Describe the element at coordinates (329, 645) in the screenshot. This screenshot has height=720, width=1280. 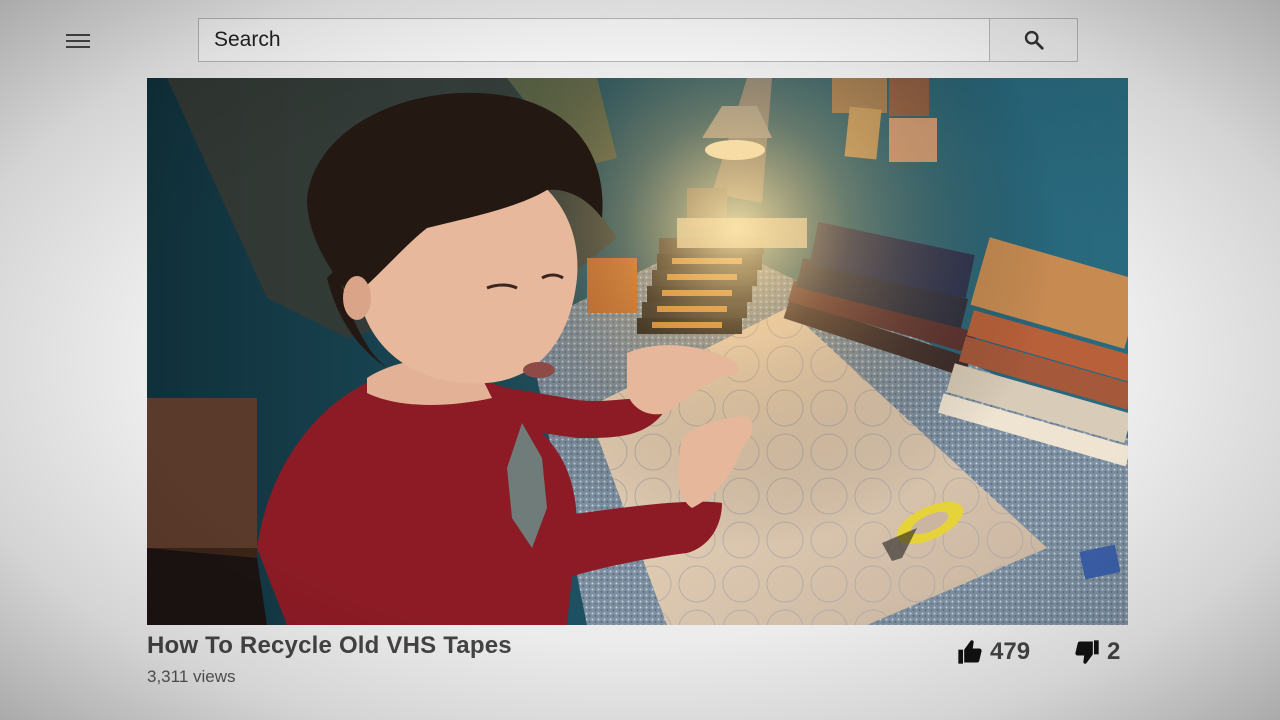
I see `video-title: How To Recycle Old VHS Tapes` at that location.